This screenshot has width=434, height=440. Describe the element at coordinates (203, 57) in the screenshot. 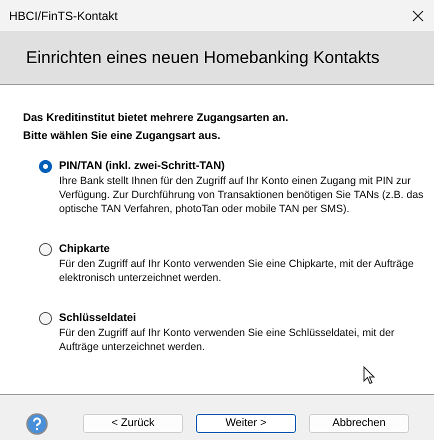

I see `header-title: Einrichten eines neuen Homebanking Kontakts` at that location.